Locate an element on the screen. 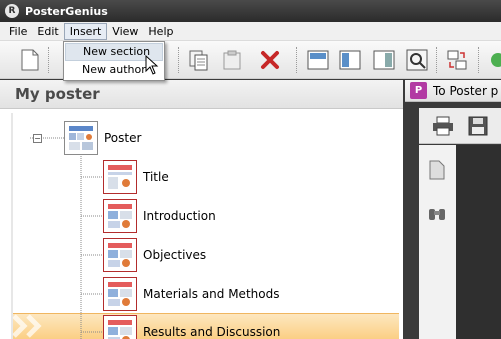  zoom-icon is located at coordinates (417, 60).